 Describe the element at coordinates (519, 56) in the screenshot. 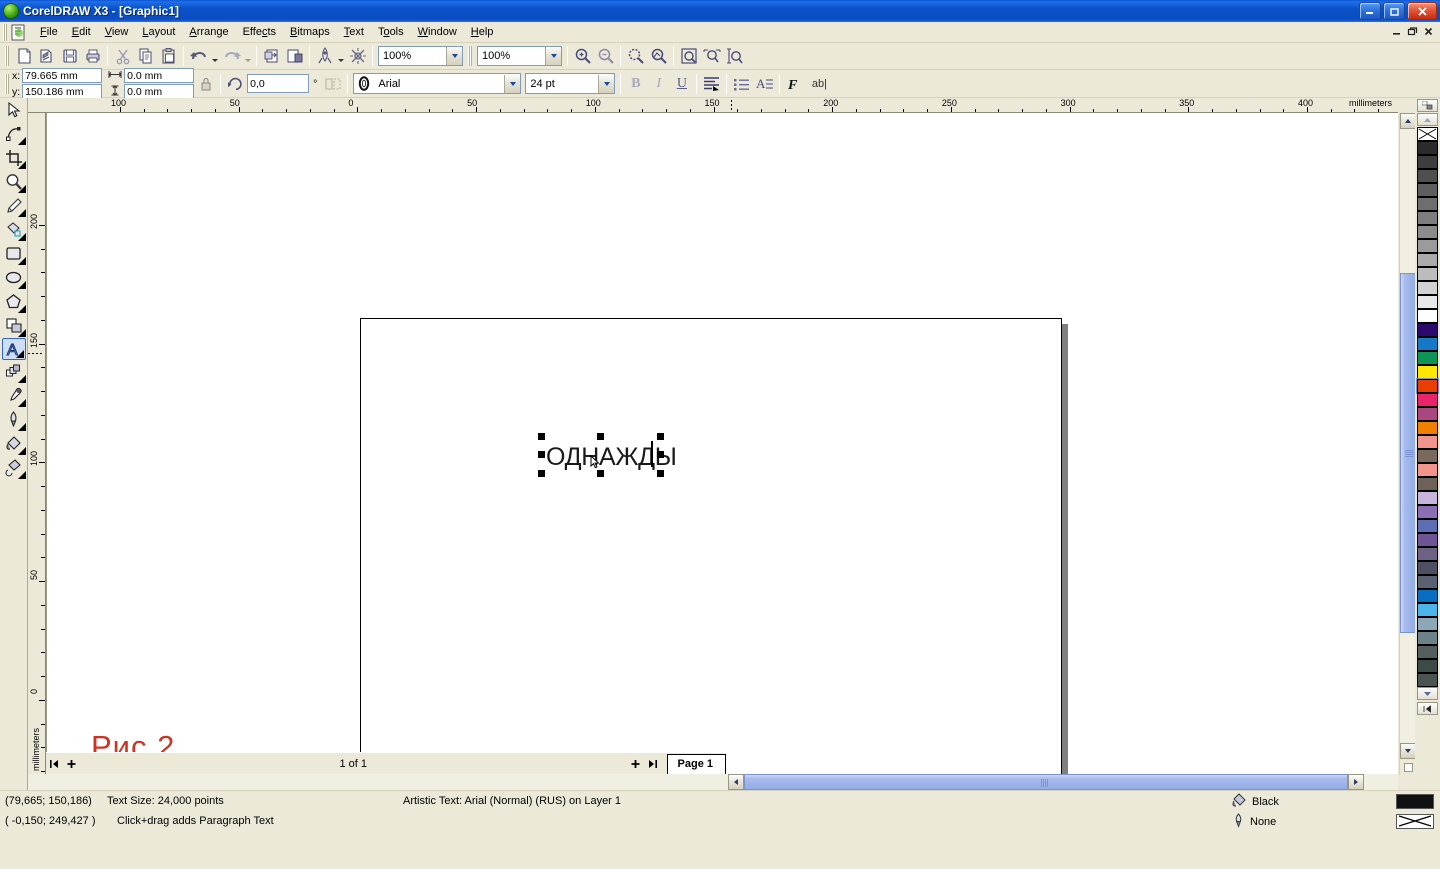

I see `zoom-level-combo-2: 100%` at that location.